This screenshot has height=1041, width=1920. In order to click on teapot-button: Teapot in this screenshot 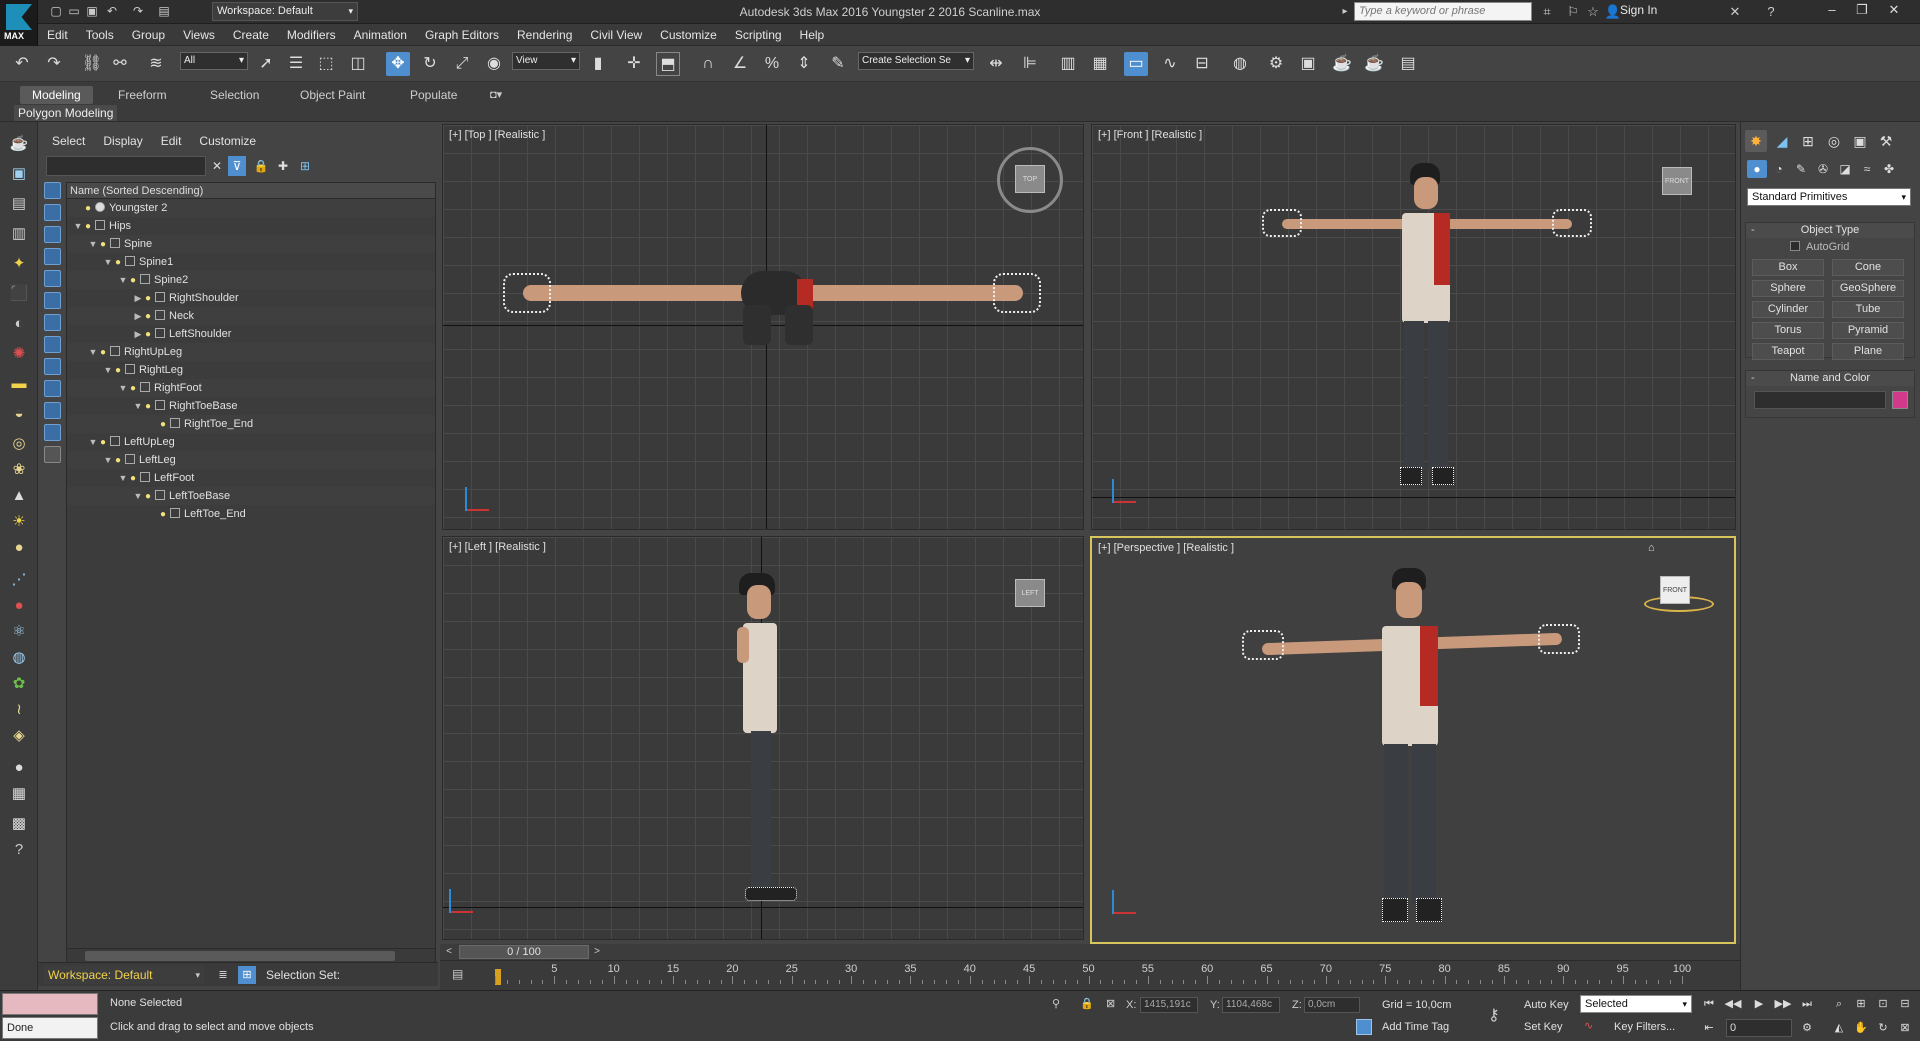, I will do `click(1788, 351)`.